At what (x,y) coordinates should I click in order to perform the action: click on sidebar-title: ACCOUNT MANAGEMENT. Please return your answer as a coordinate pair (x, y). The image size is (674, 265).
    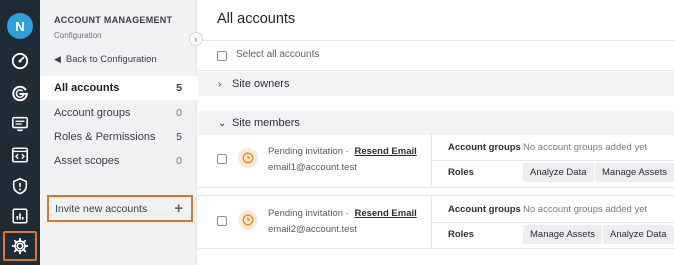
    Looking at the image, I should click on (113, 20).